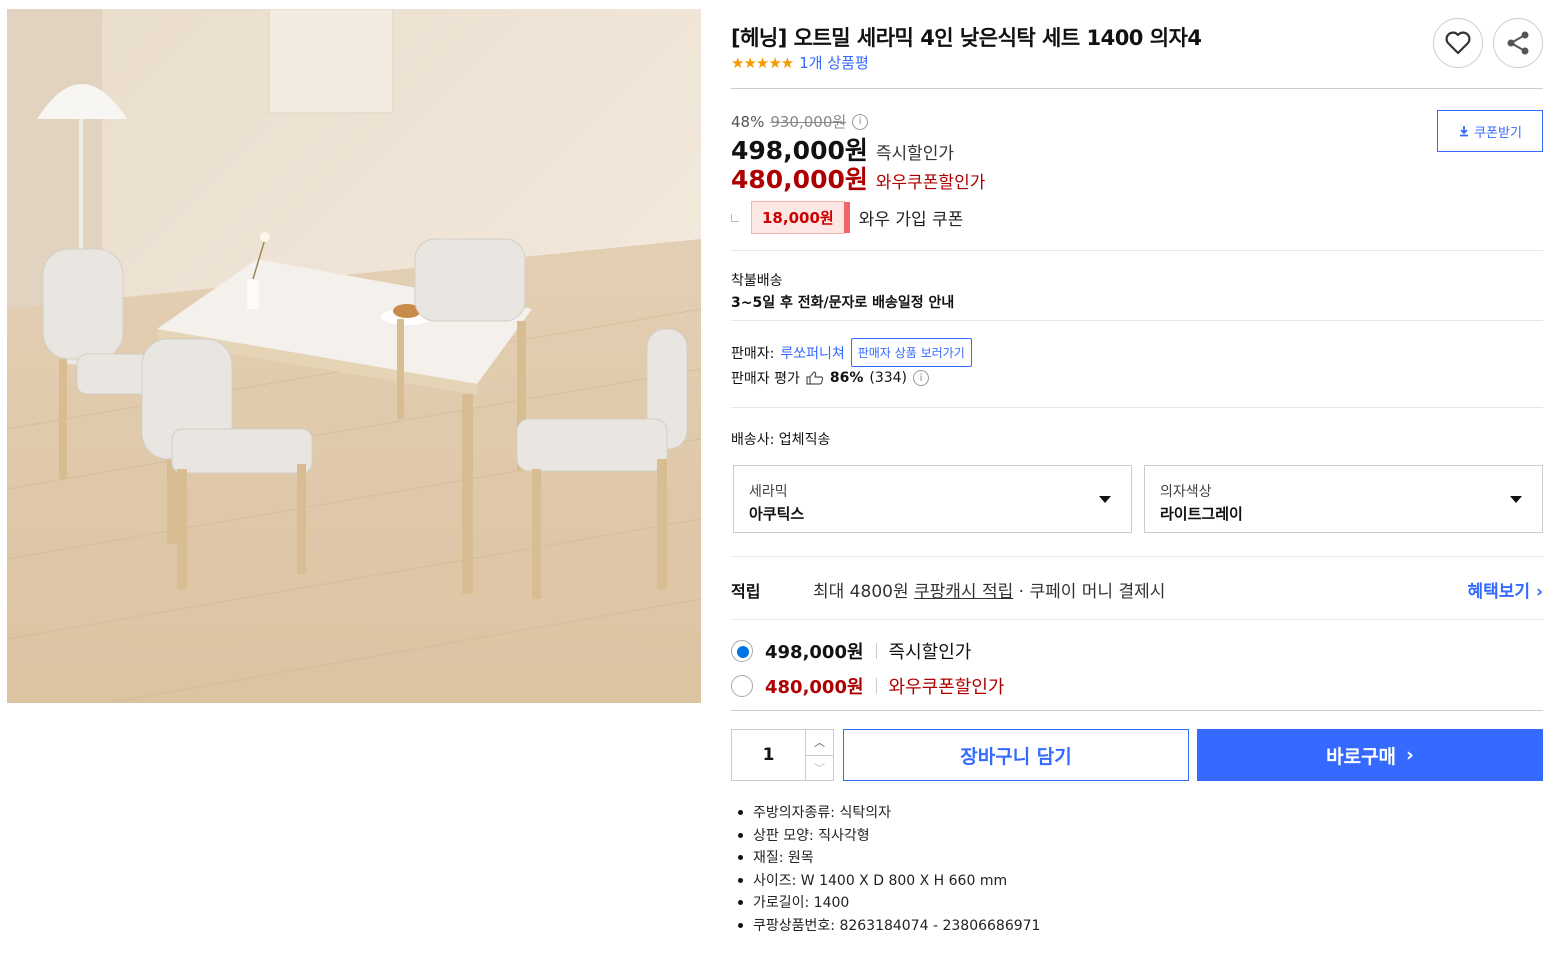  I want to click on option-select-chair-color: 의자색상 라이트그레이, so click(1343, 499).